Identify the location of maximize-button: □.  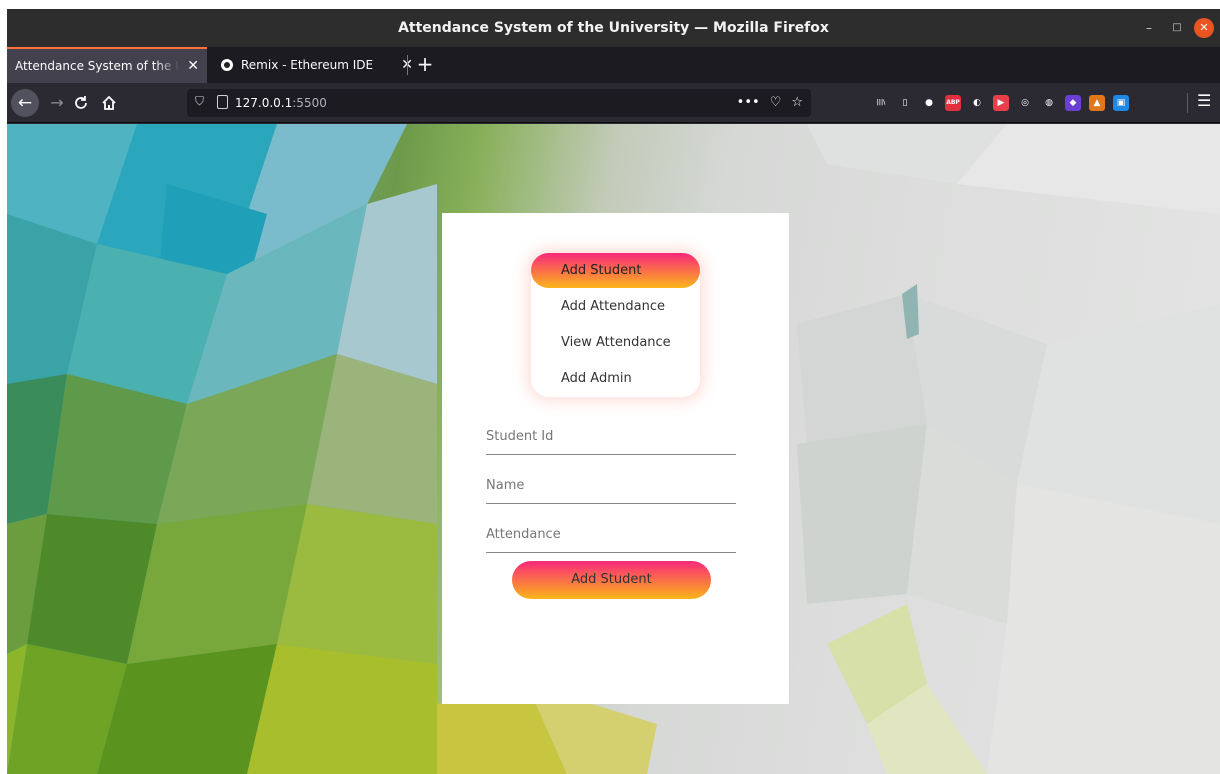
(1177, 28).